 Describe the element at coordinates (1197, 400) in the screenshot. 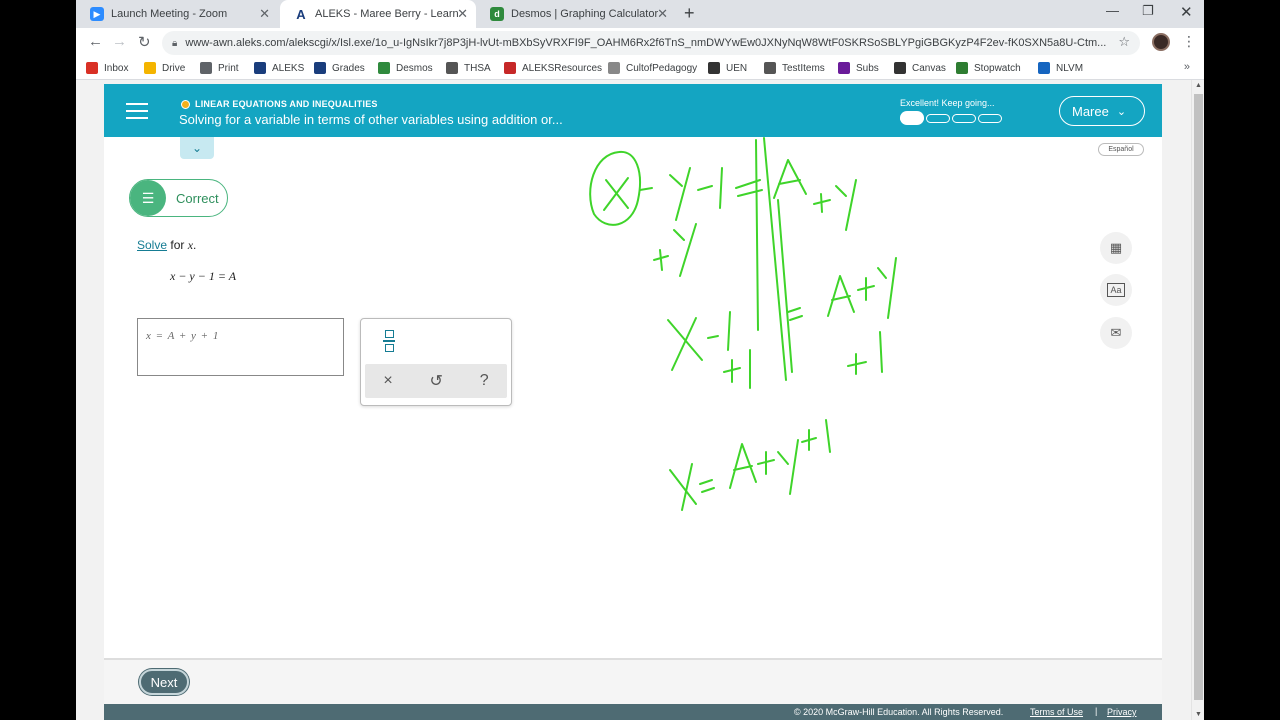

I see `page-scrollbar: ▲ ▼` at that location.